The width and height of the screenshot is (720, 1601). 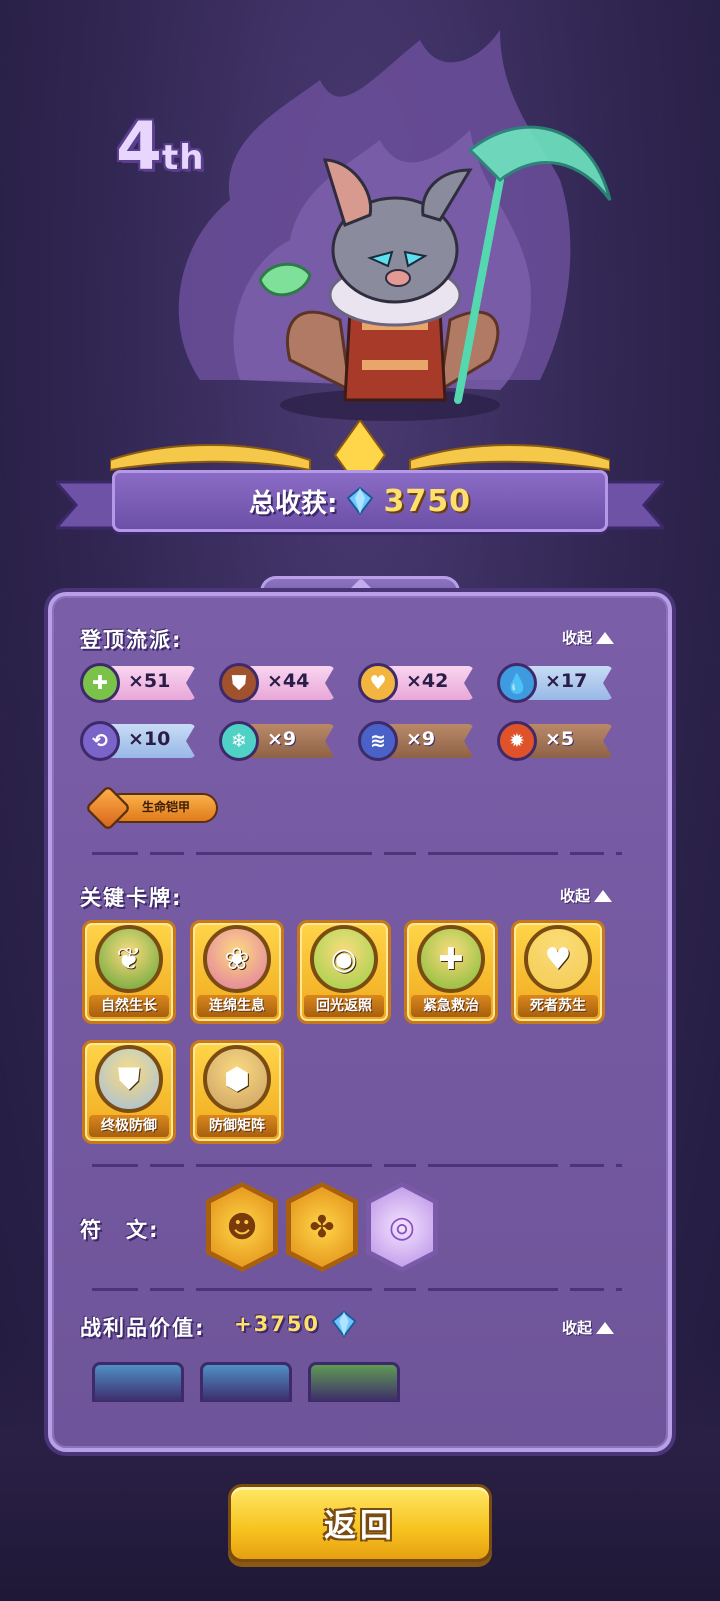 What do you see at coordinates (149, 681) in the screenshot?
I see `school-count: ×51` at bounding box center [149, 681].